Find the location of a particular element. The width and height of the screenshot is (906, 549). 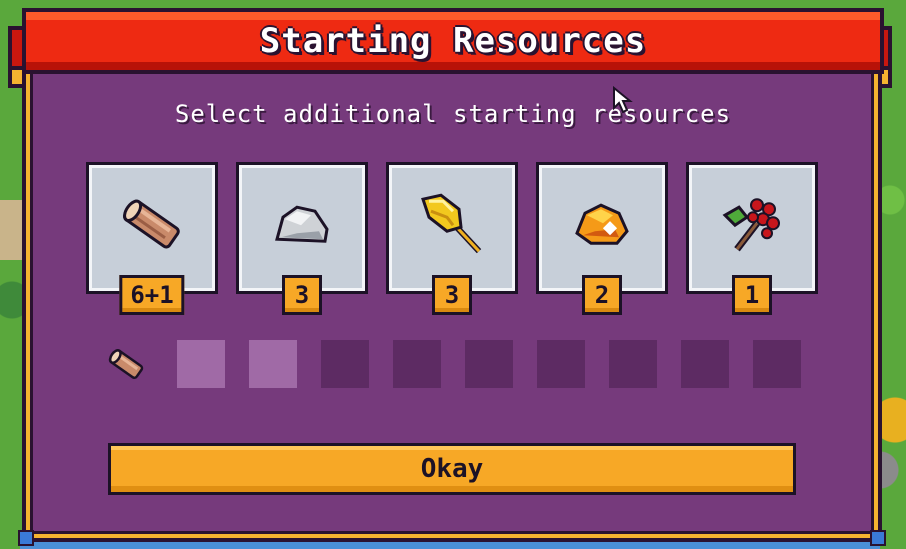

wheat-icon is located at coordinates (451, 223).